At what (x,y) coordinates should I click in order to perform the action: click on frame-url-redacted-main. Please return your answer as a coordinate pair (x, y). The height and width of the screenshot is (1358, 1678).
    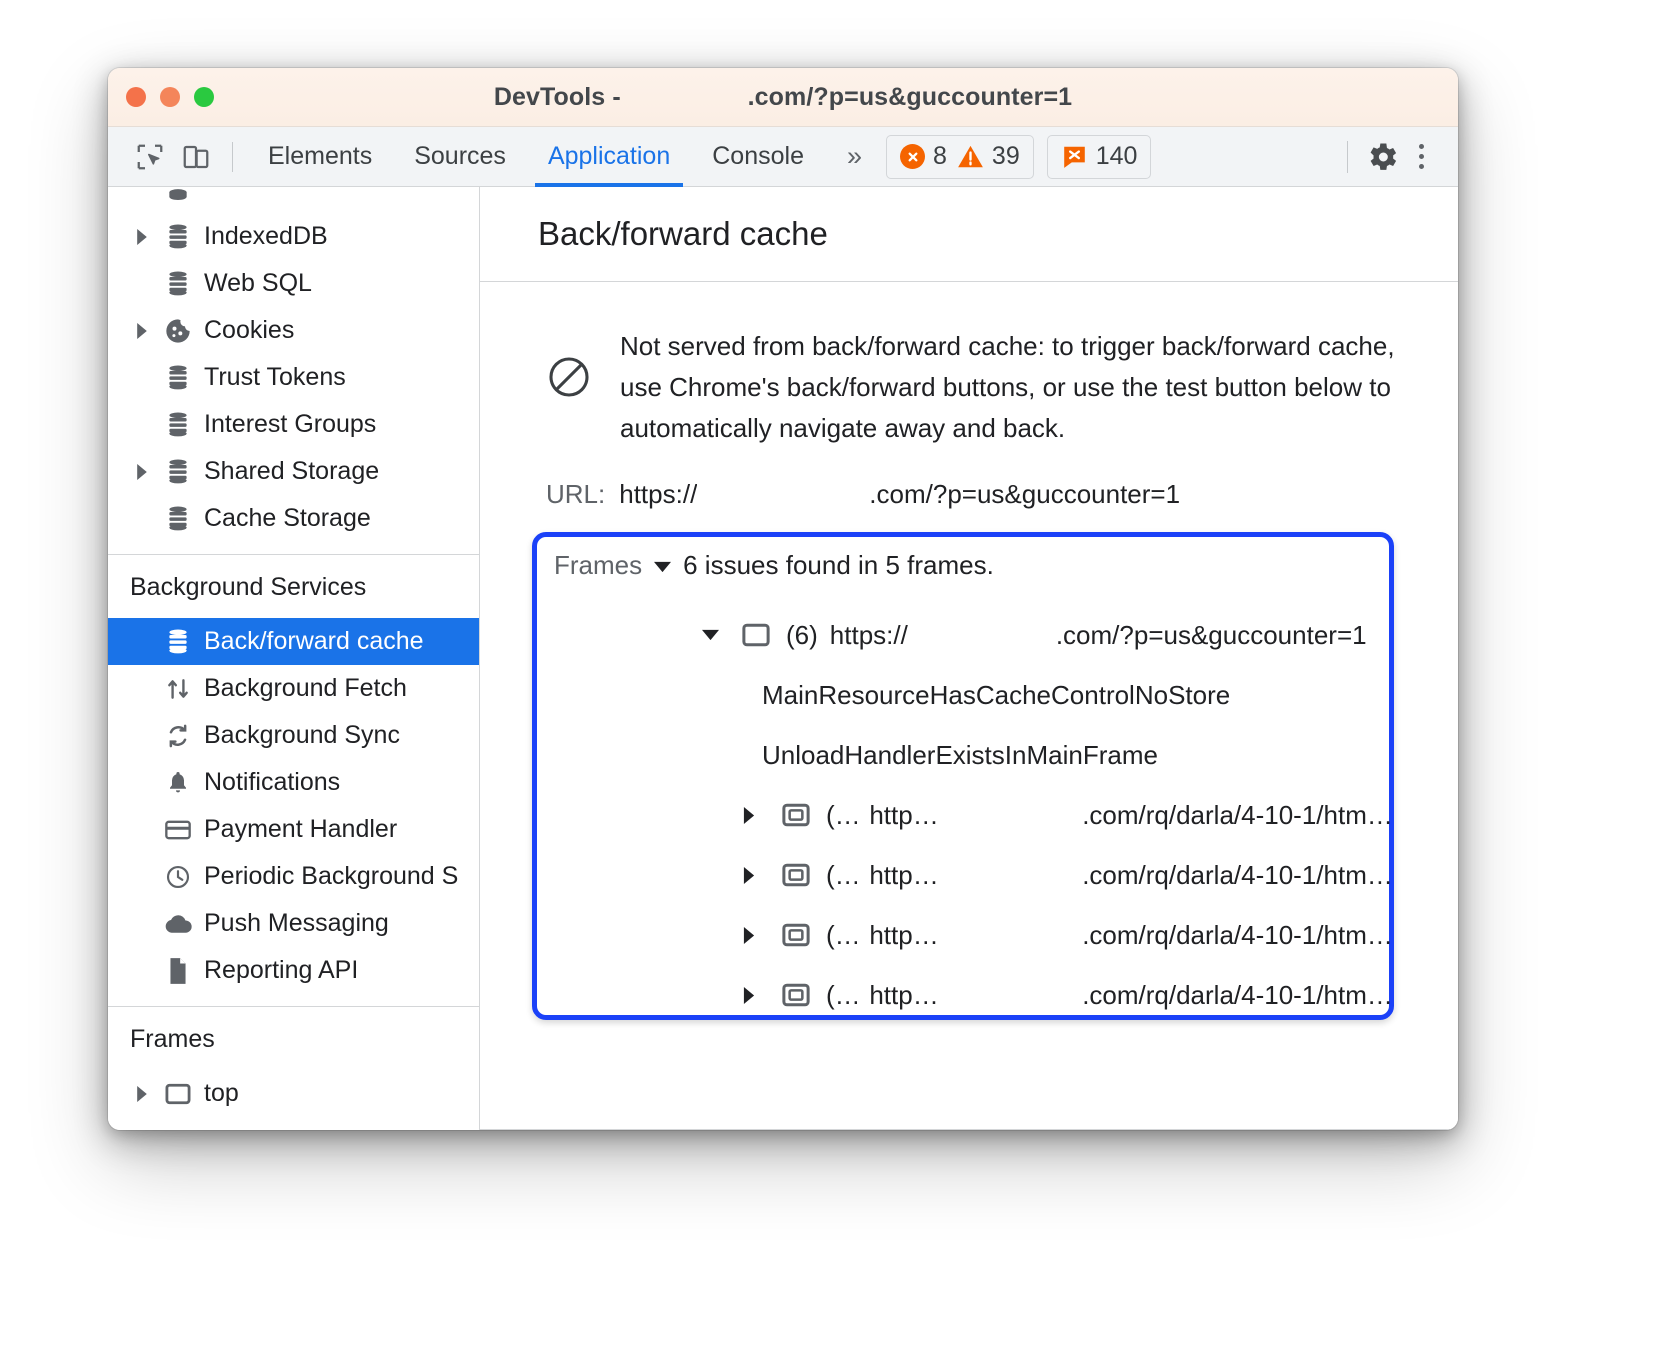
    Looking at the image, I should click on (981, 635).